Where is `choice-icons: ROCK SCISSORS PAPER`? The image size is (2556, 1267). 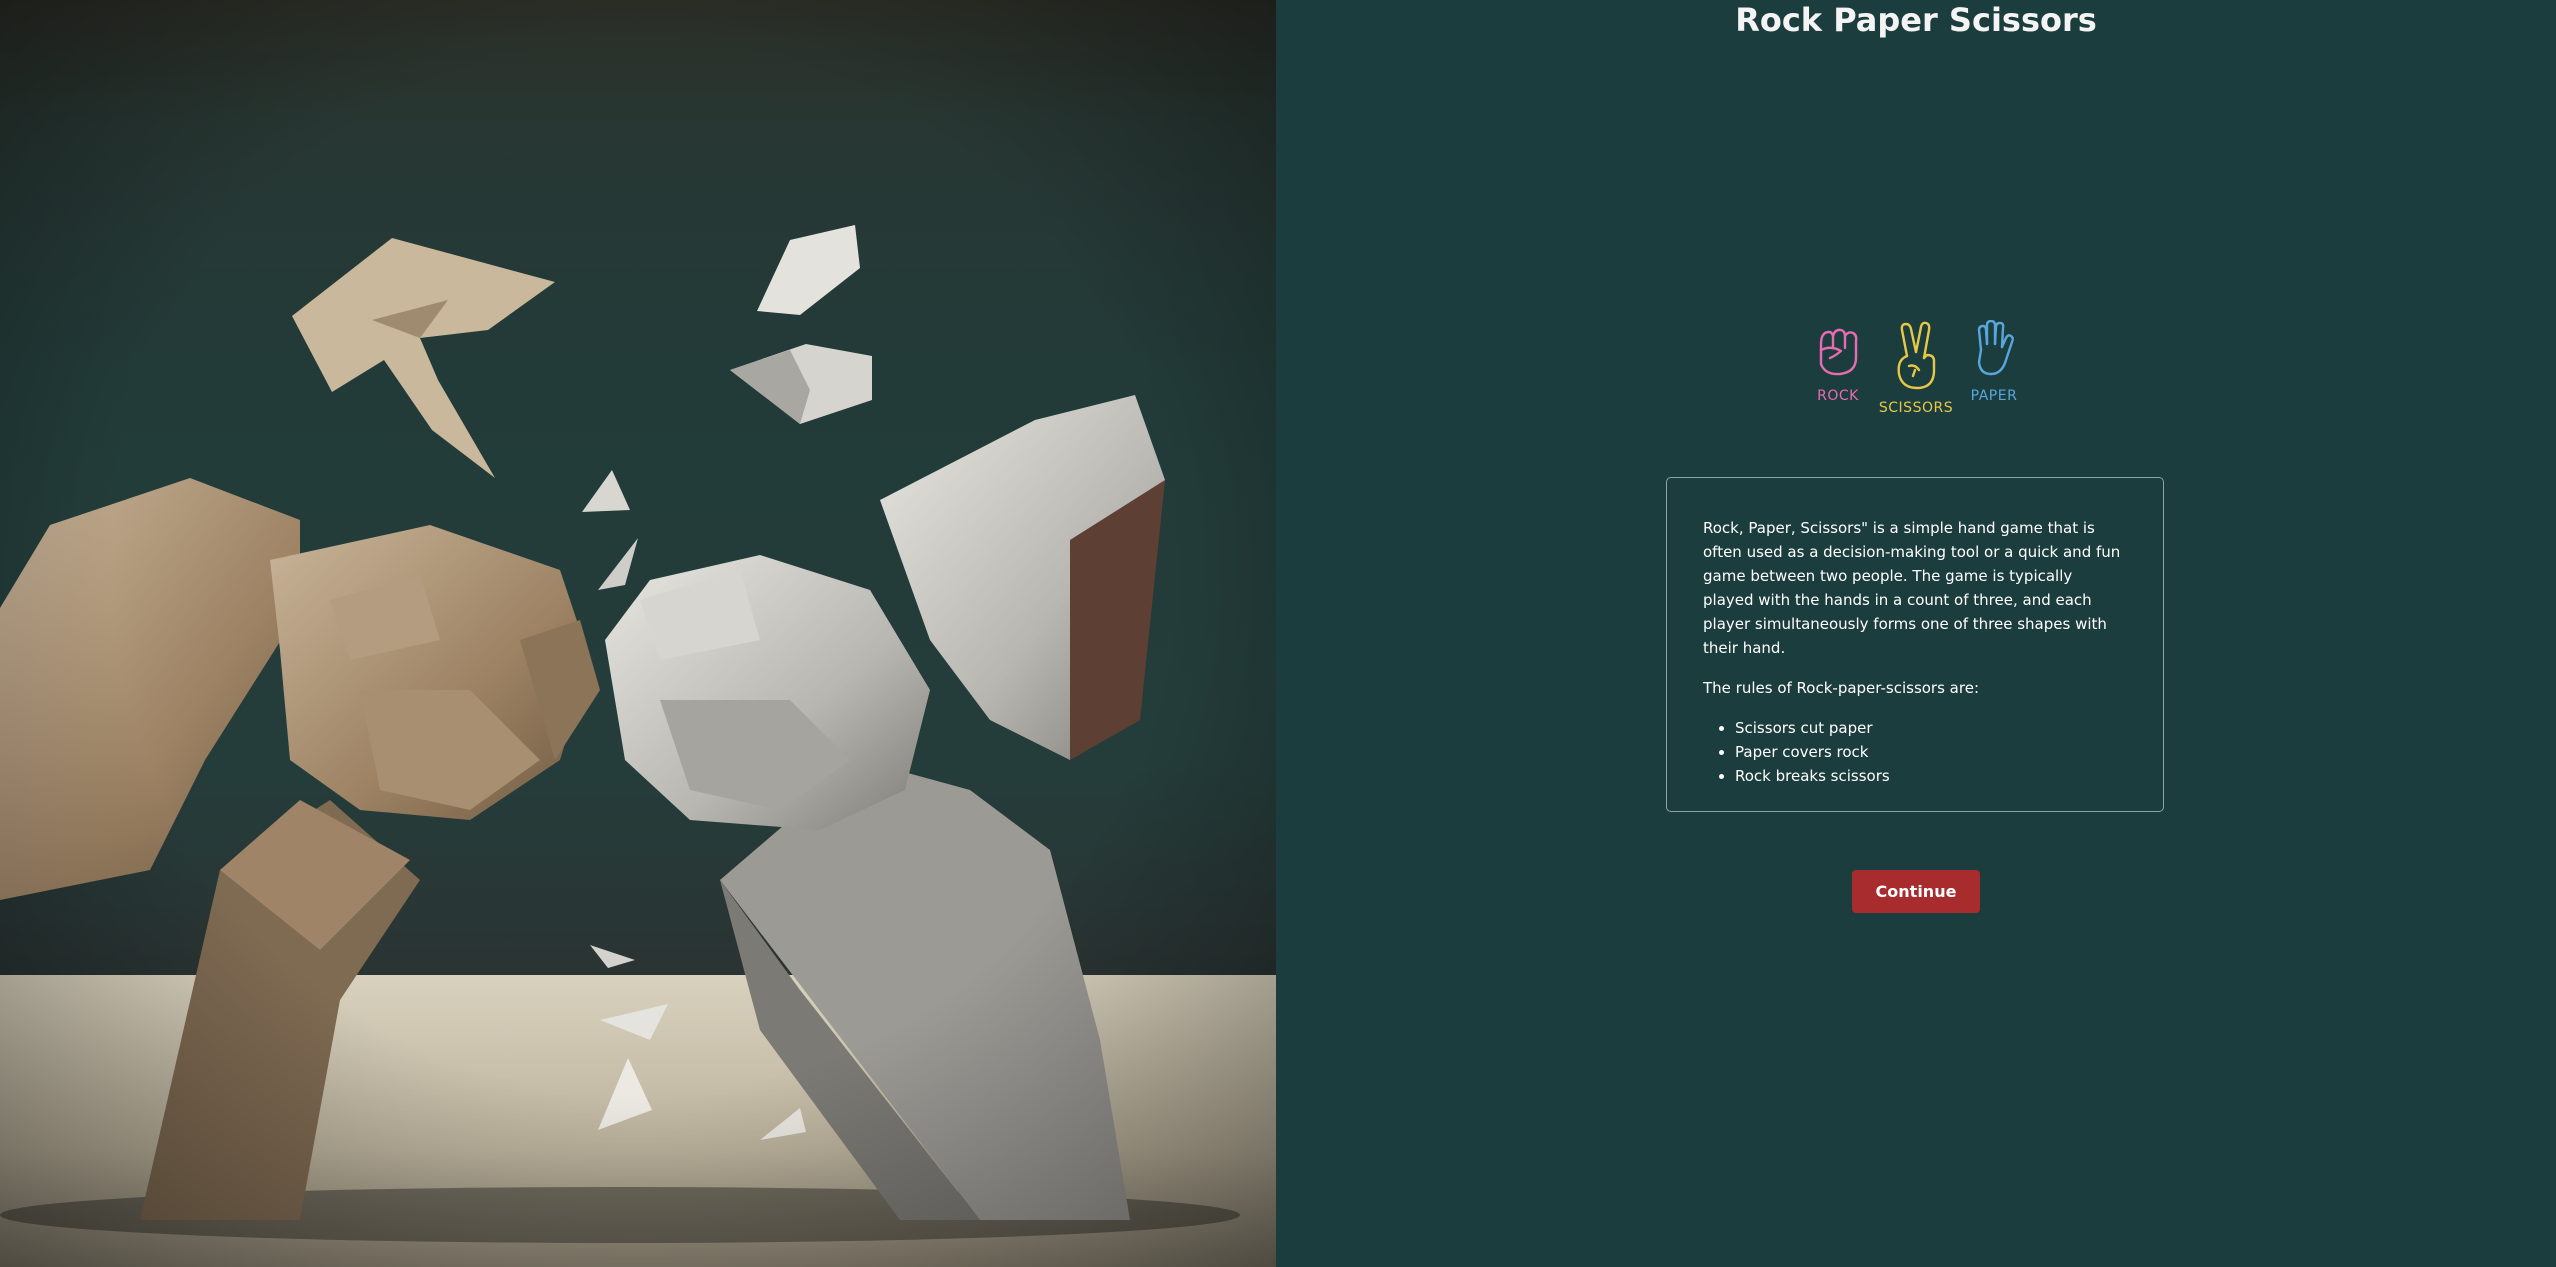 choice-icons: ROCK SCISSORS PAPER is located at coordinates (1916, 379).